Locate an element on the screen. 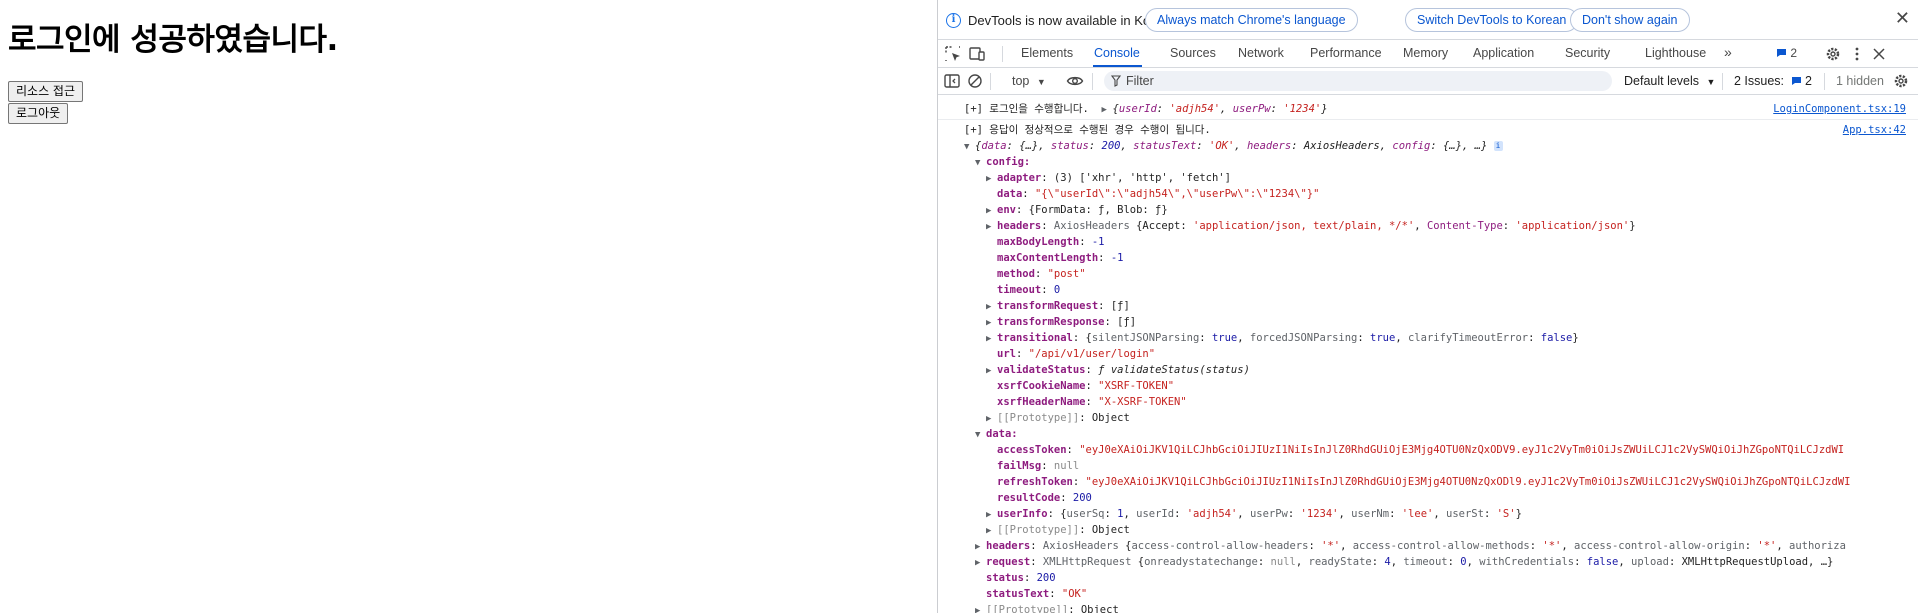 Image resolution: width=1918 pixels, height=613 pixels. tree-node: failMsg: null is located at coordinates (1038, 466).